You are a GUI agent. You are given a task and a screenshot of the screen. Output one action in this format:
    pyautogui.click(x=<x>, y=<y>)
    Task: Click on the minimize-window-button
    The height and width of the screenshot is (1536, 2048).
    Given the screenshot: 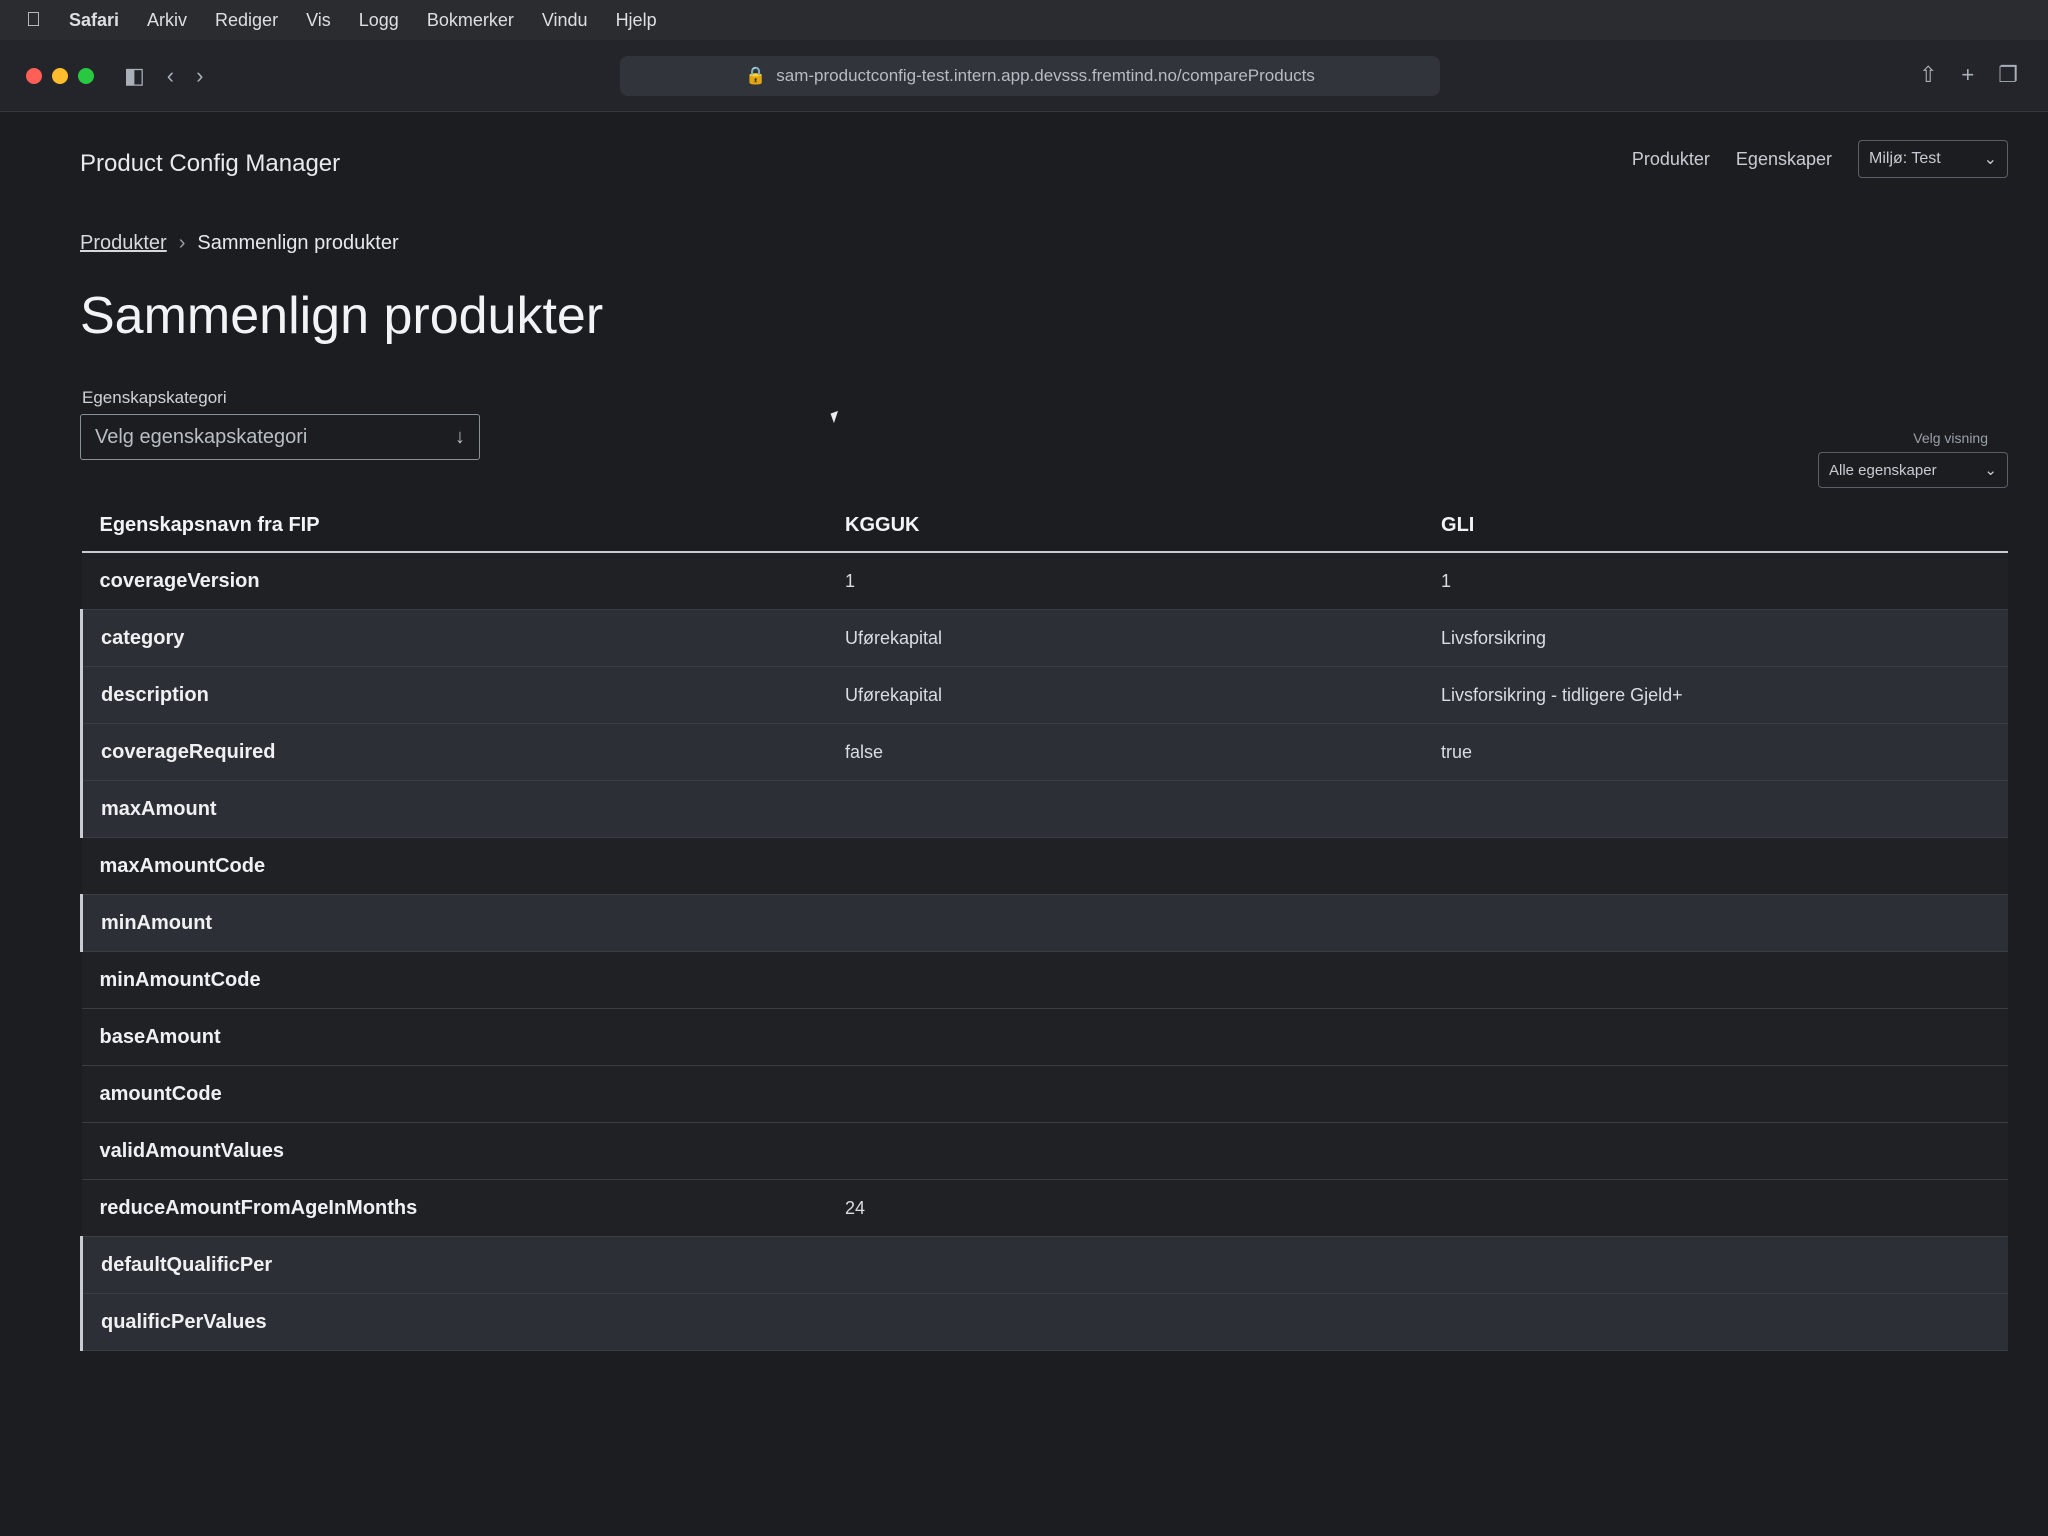 What is the action you would take?
    pyautogui.click(x=60, y=75)
    